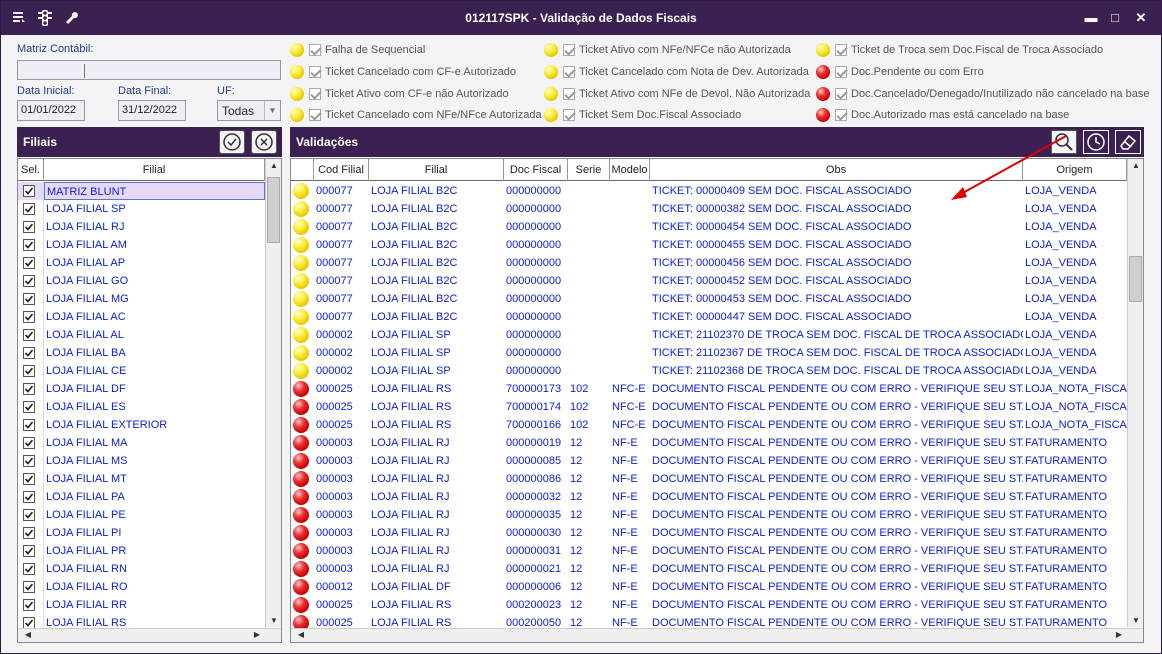  I want to click on filial-row: MATRIZ BLUNT, so click(141, 191).